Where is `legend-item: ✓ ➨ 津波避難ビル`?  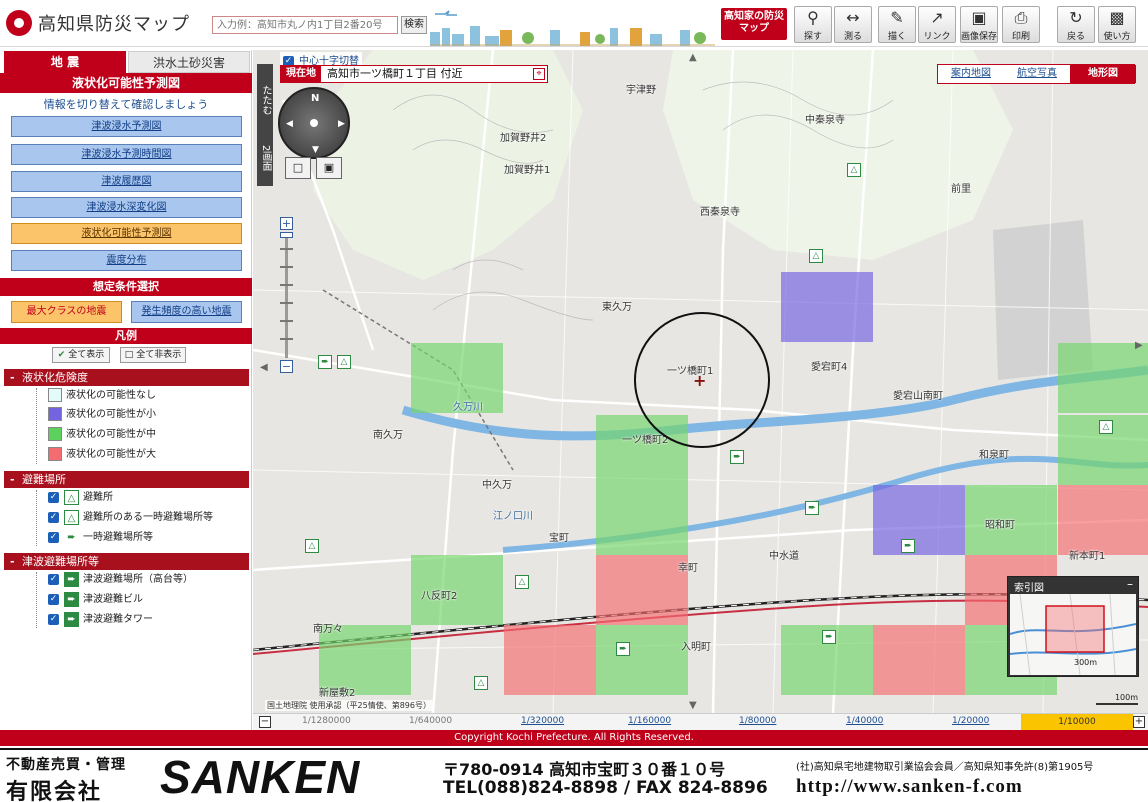
legend-item: ✓ ➨ 津波避難ビル is located at coordinates (95, 600).